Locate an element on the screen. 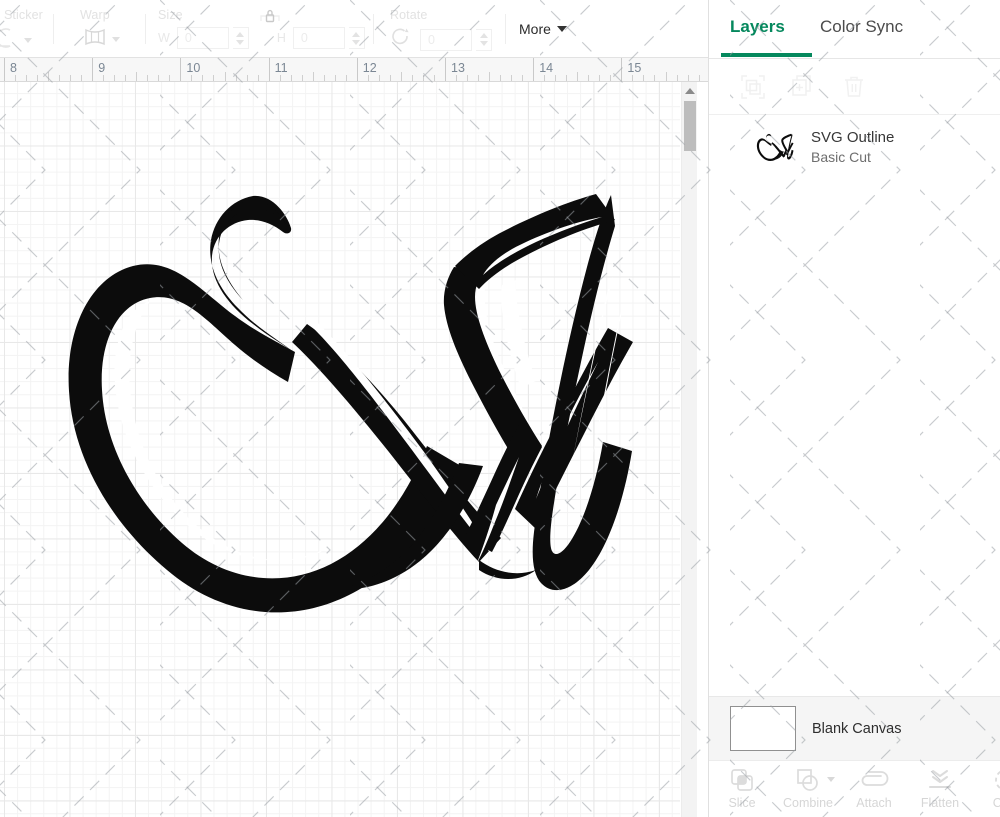 Image resolution: width=1000 pixels, height=817 pixels. height-input: 0 is located at coordinates (318, 38).